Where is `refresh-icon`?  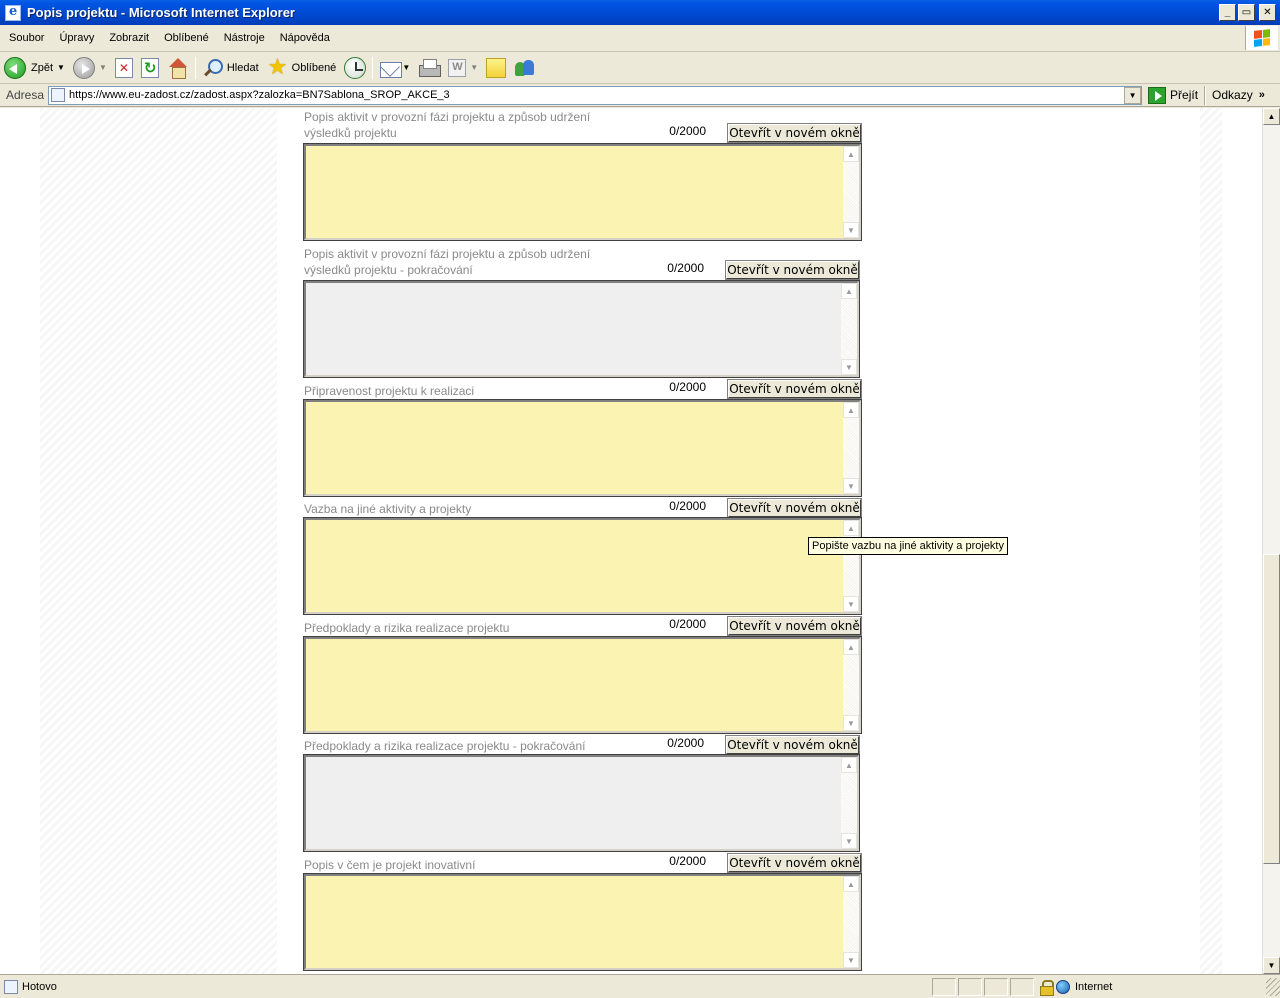 refresh-icon is located at coordinates (149, 67).